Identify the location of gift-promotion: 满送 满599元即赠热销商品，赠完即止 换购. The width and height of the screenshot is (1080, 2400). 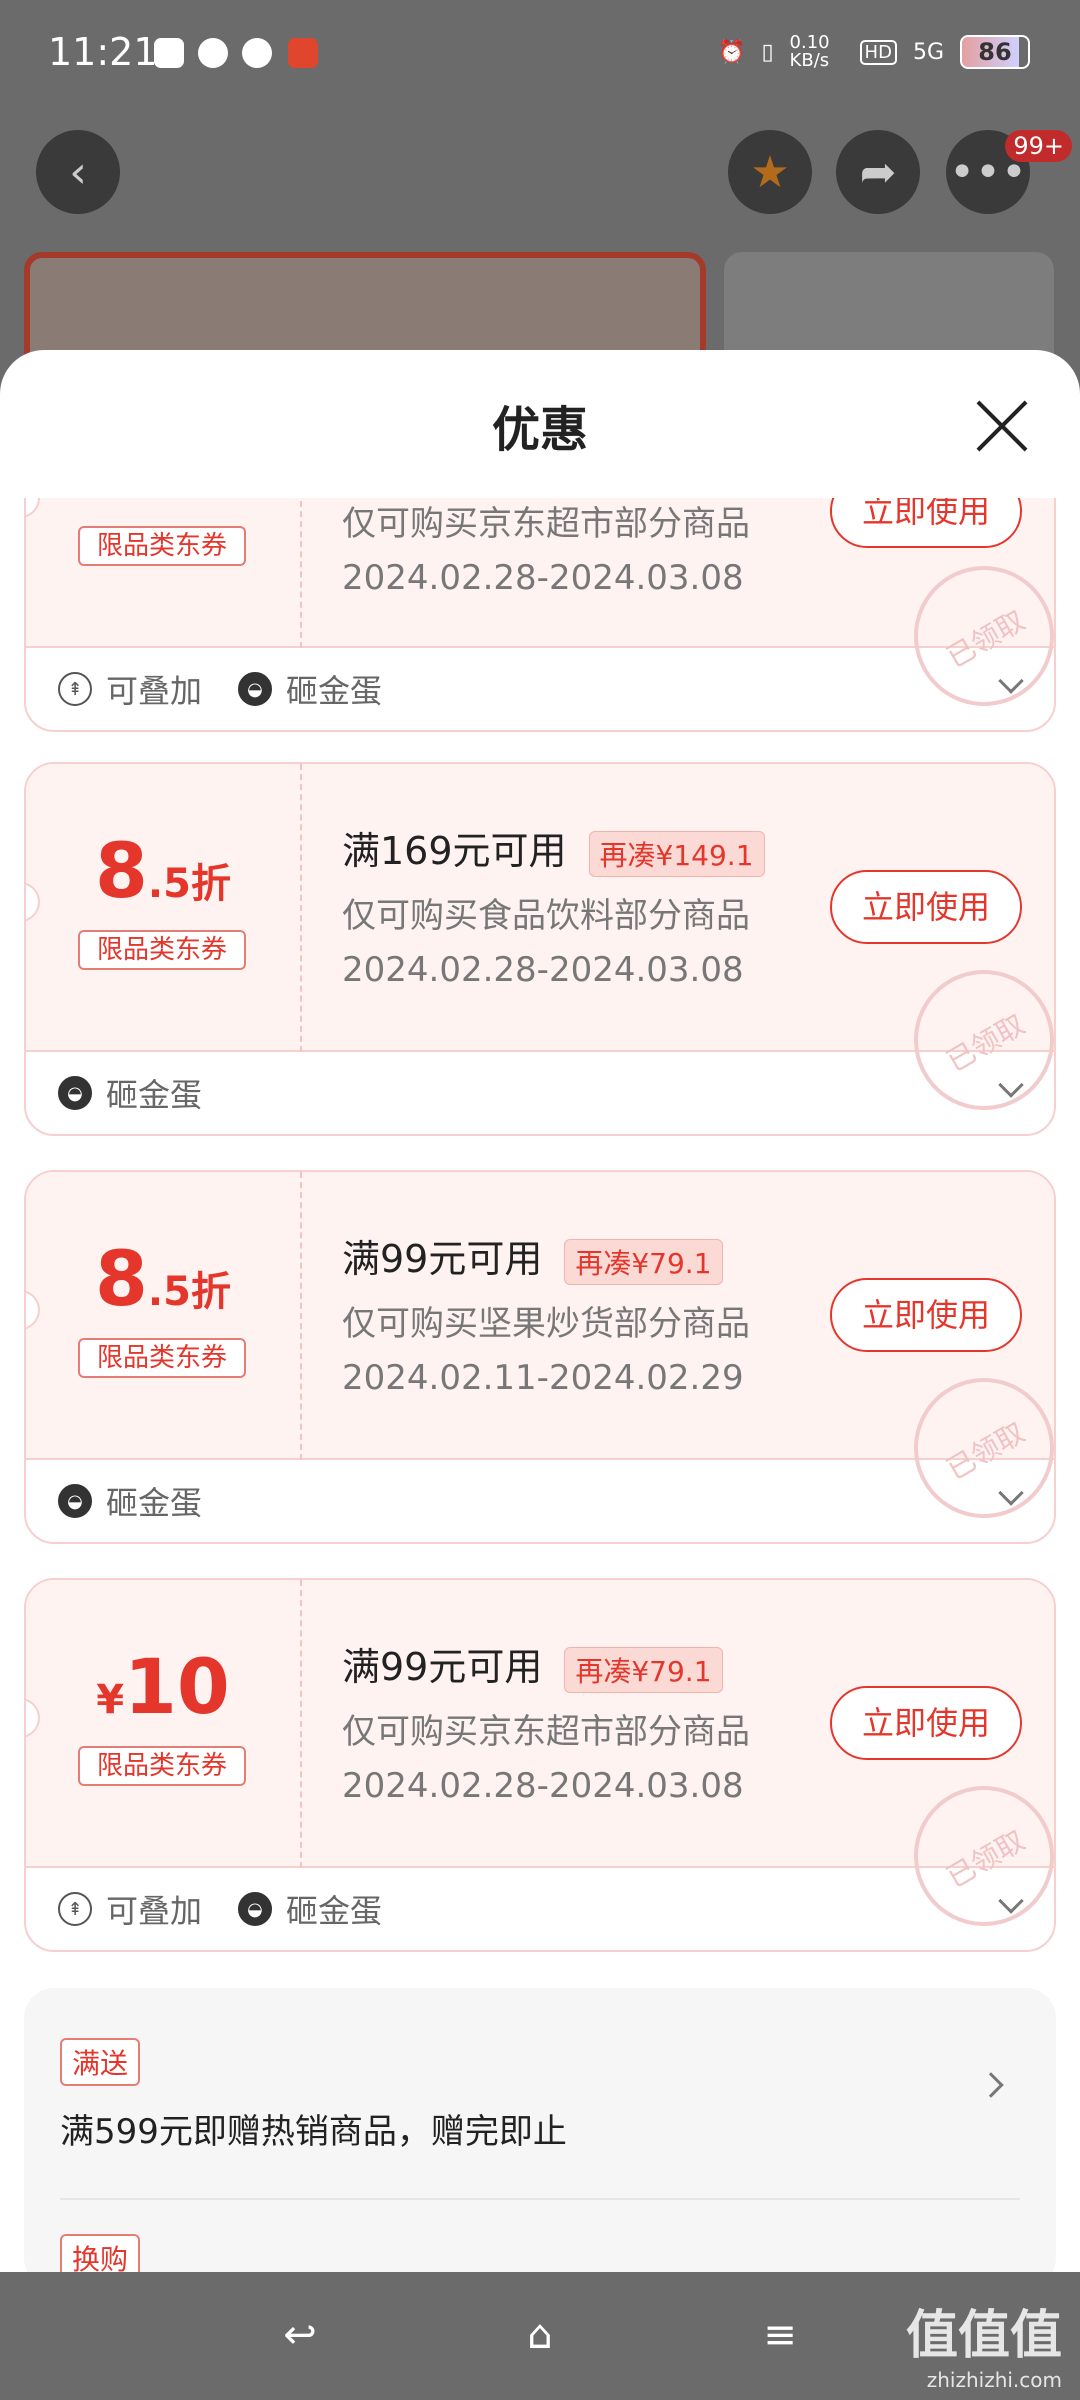
(540, 2130).